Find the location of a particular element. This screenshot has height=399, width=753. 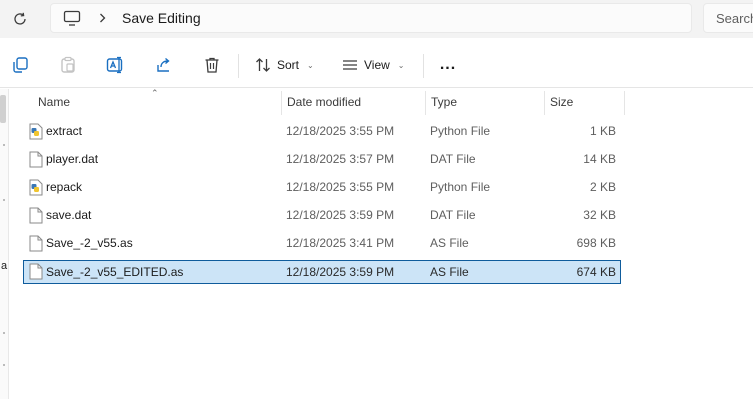

view-label: View is located at coordinates (377, 65).